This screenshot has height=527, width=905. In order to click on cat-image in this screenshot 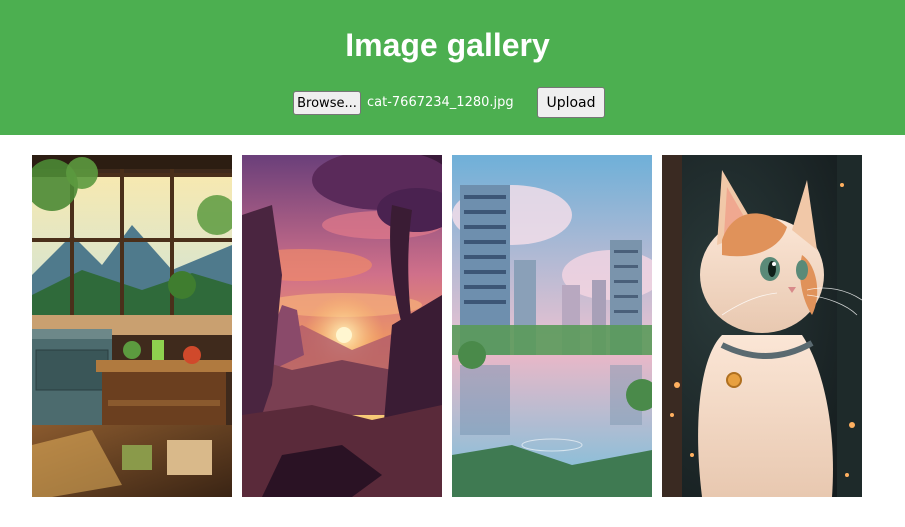, I will do `click(762, 326)`.